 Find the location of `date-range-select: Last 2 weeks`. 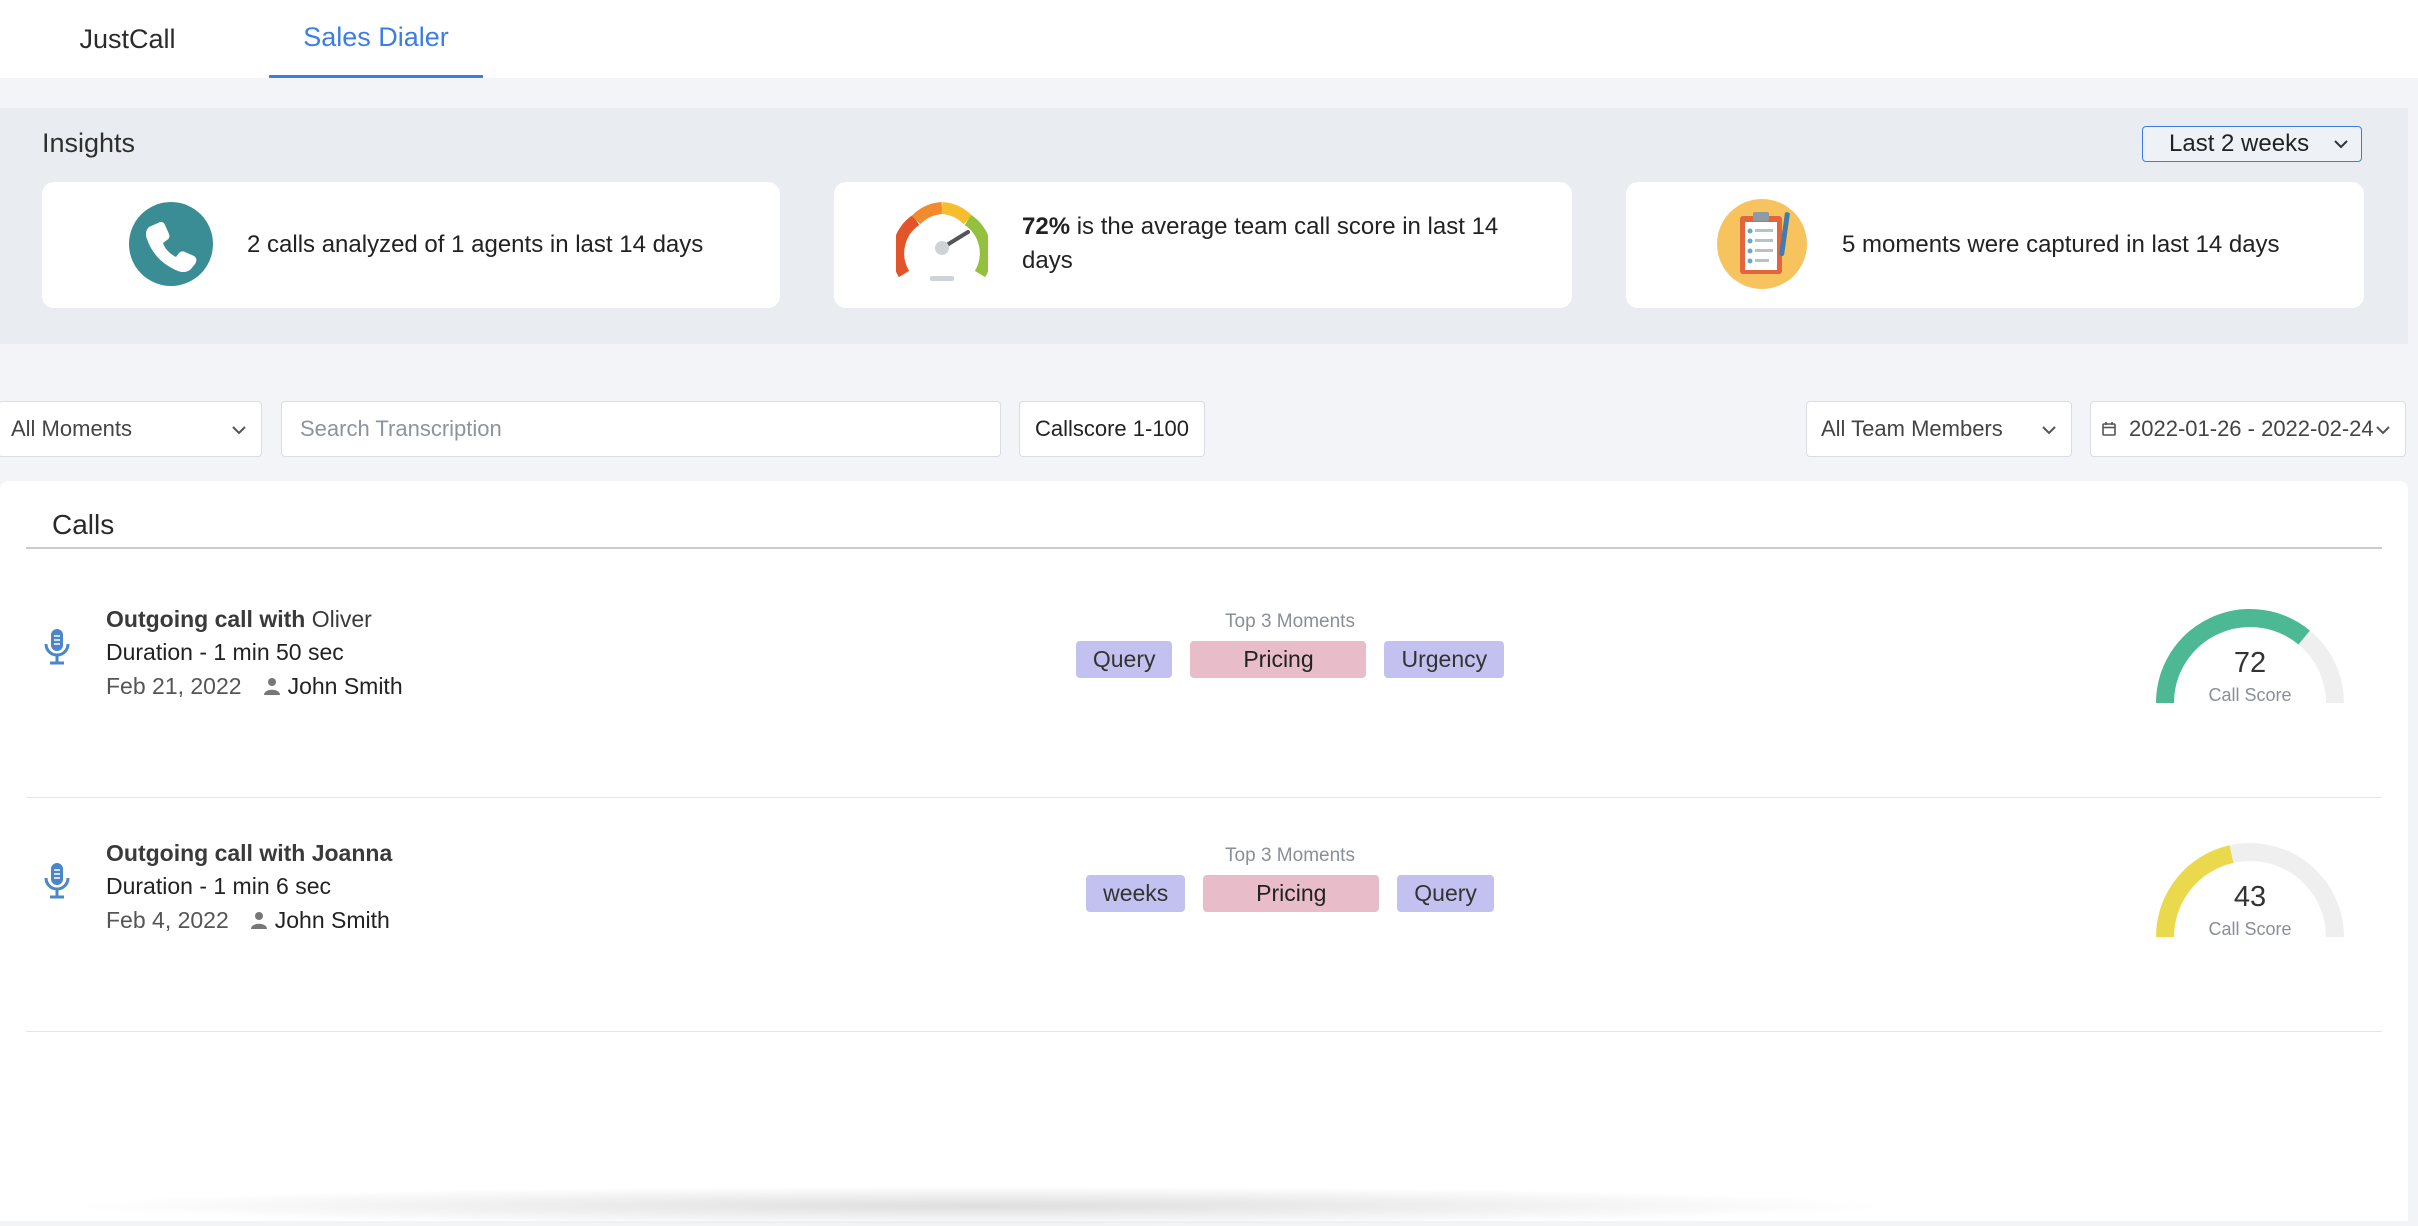

date-range-select: Last 2 weeks is located at coordinates (2252, 144).